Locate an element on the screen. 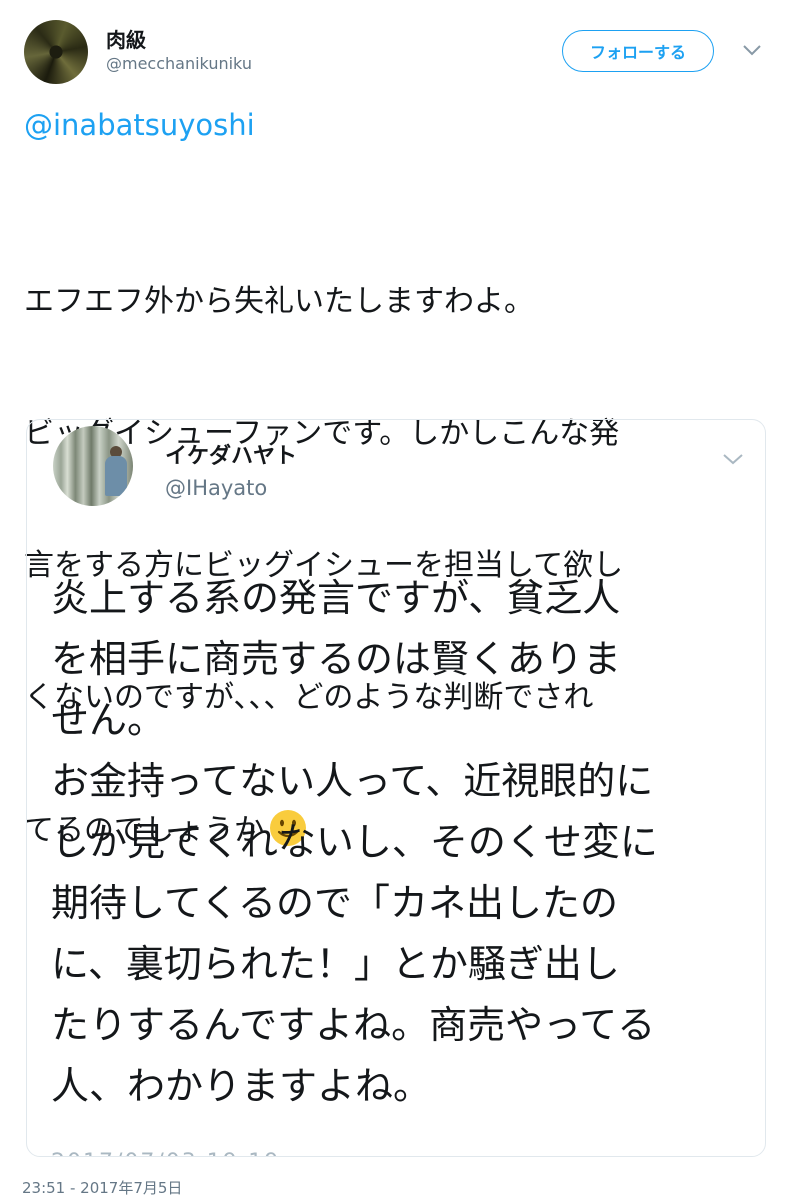  follow-button: フォローする is located at coordinates (638, 51).